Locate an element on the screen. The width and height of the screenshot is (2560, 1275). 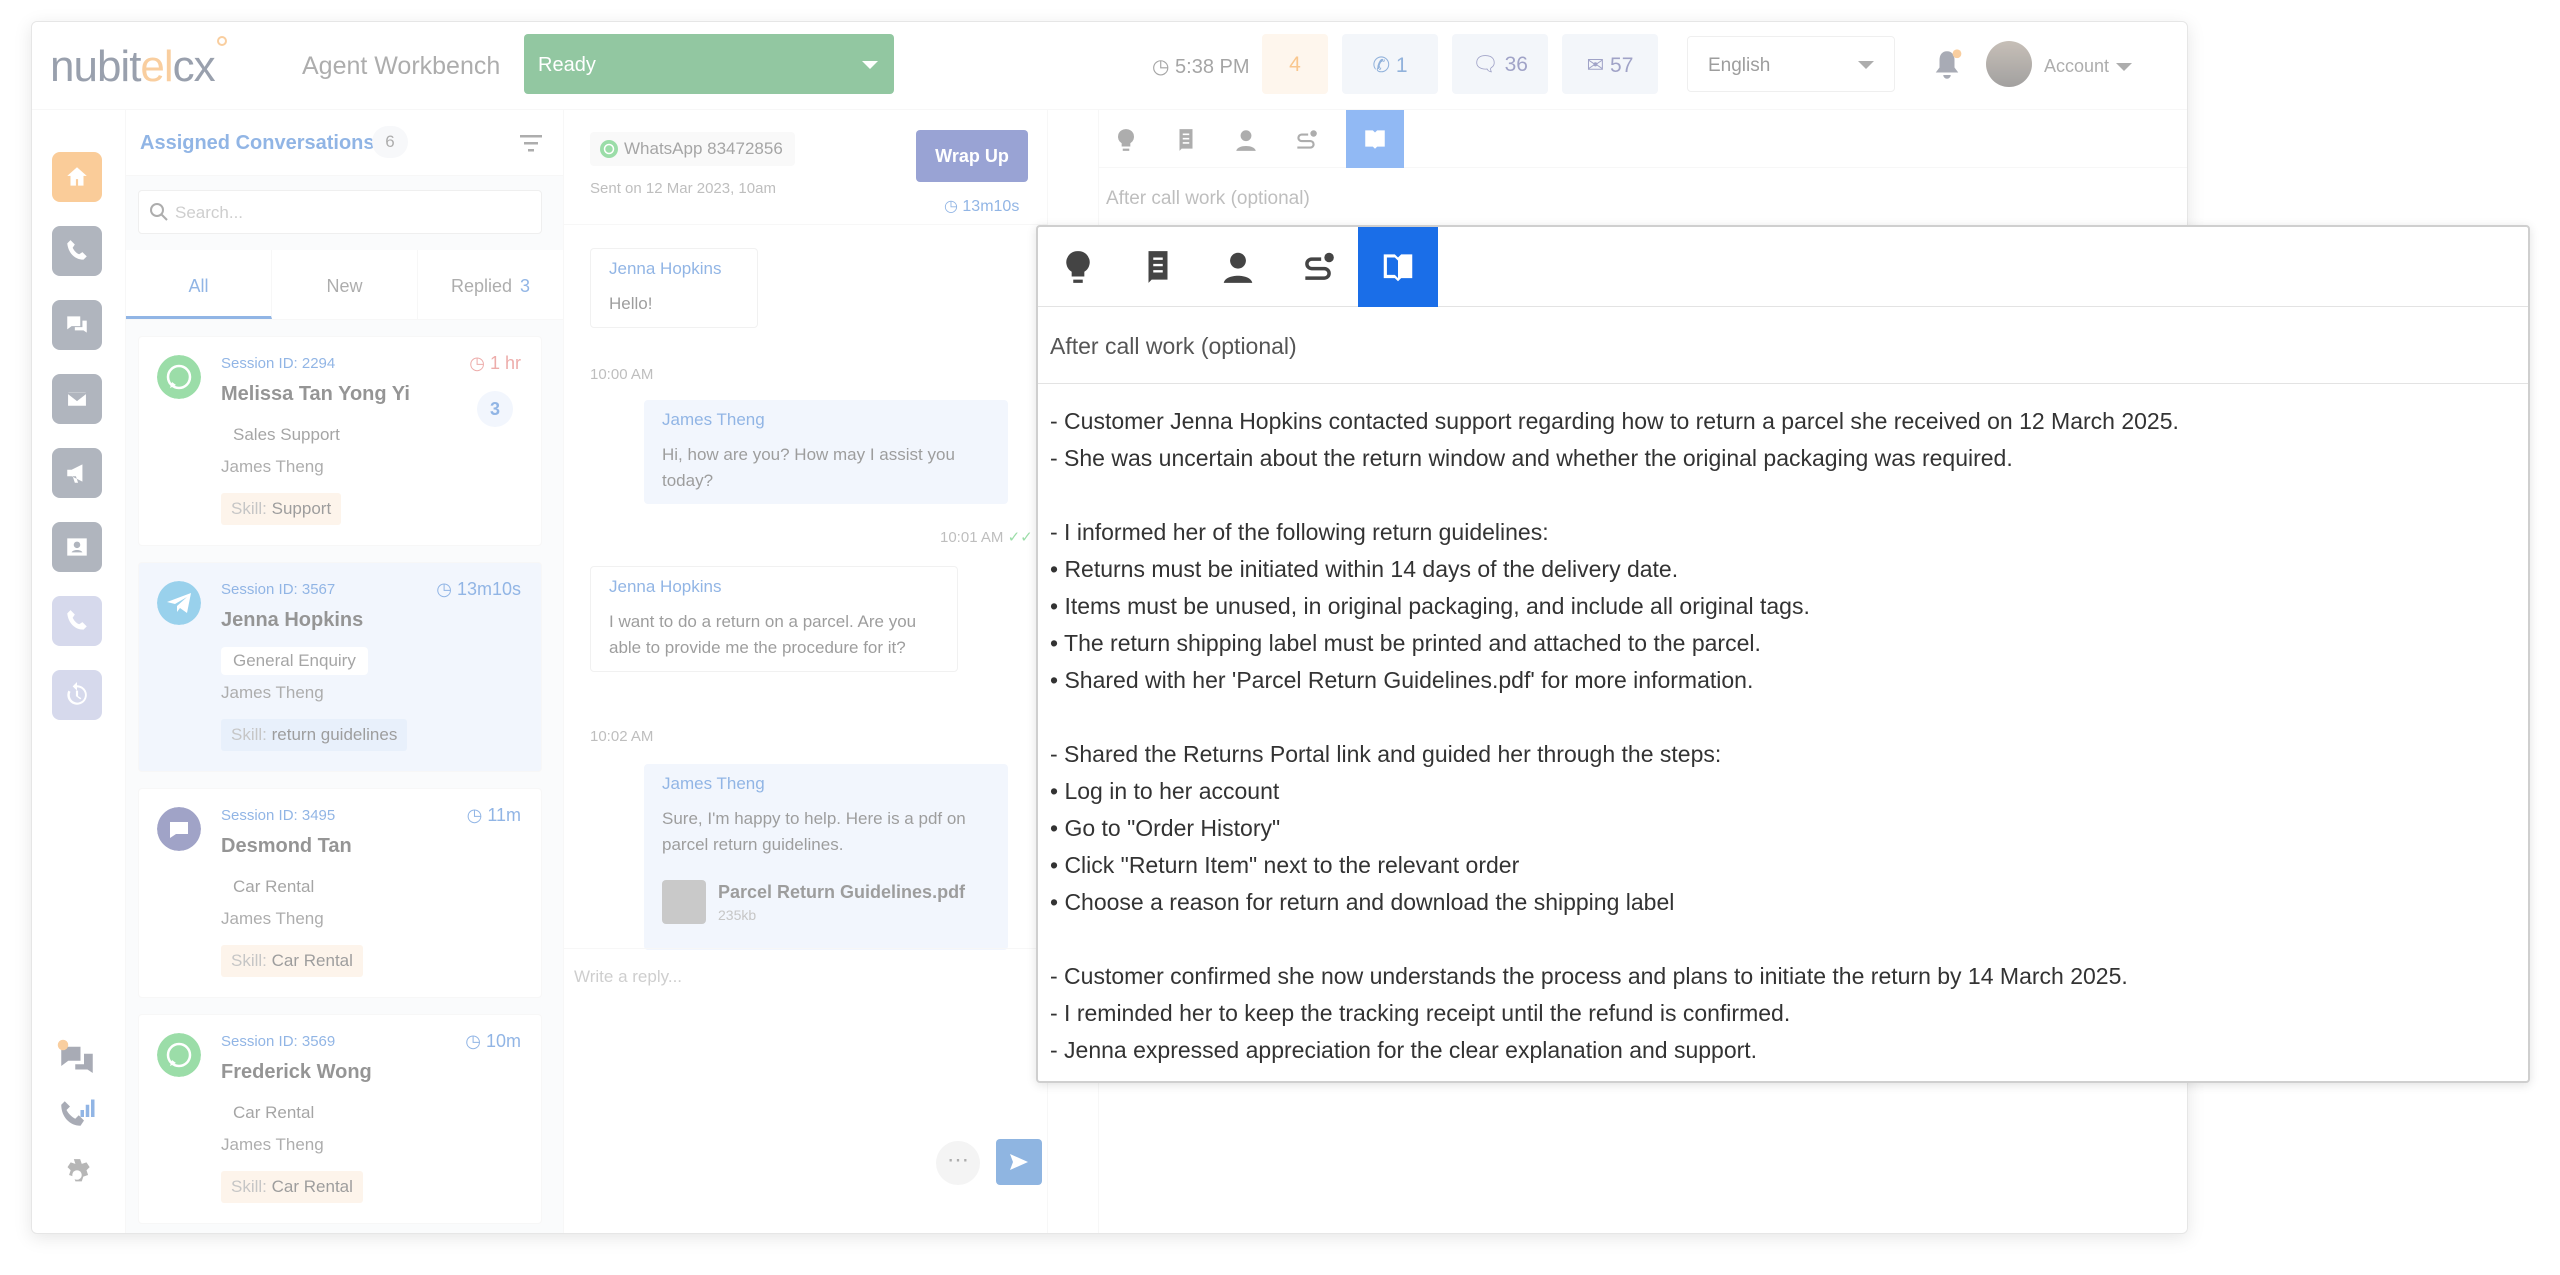
customer-name: Frederick Wong is located at coordinates (296, 1072).